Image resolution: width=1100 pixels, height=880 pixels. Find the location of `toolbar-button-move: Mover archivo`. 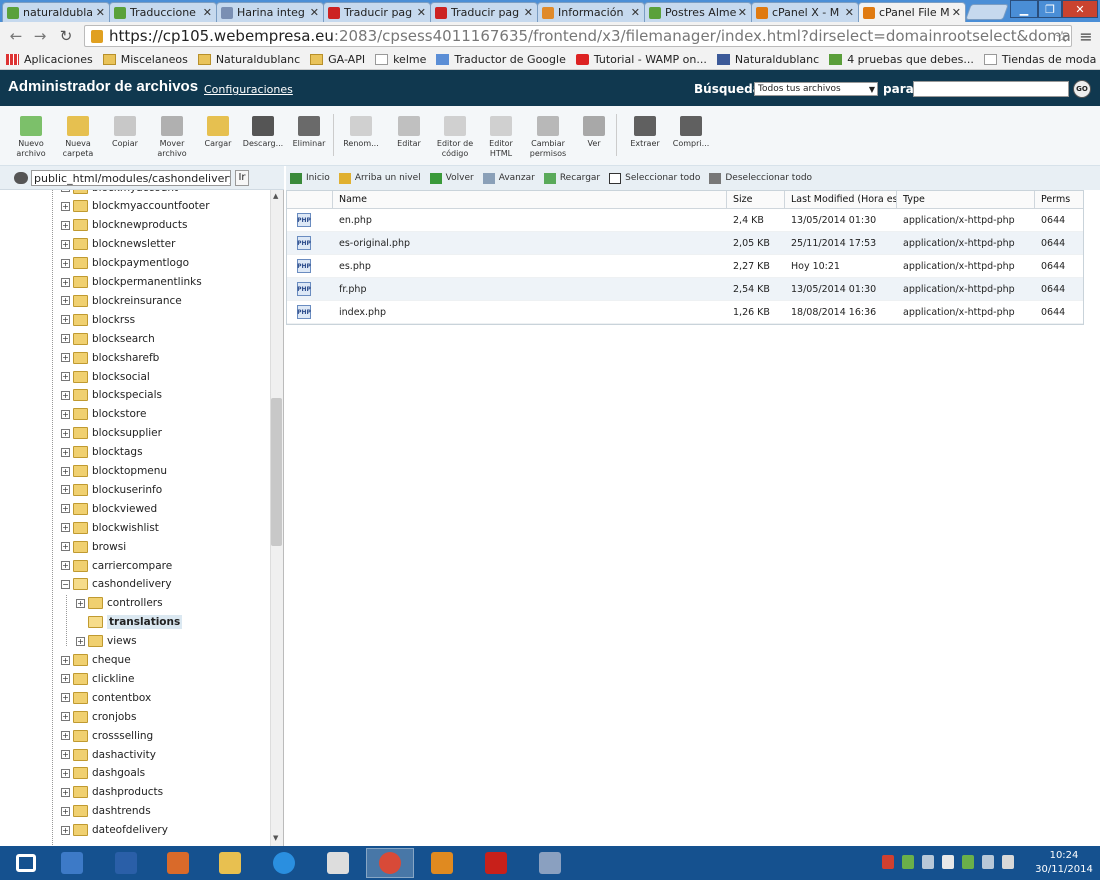

toolbar-button-move: Mover archivo is located at coordinates (172, 137).